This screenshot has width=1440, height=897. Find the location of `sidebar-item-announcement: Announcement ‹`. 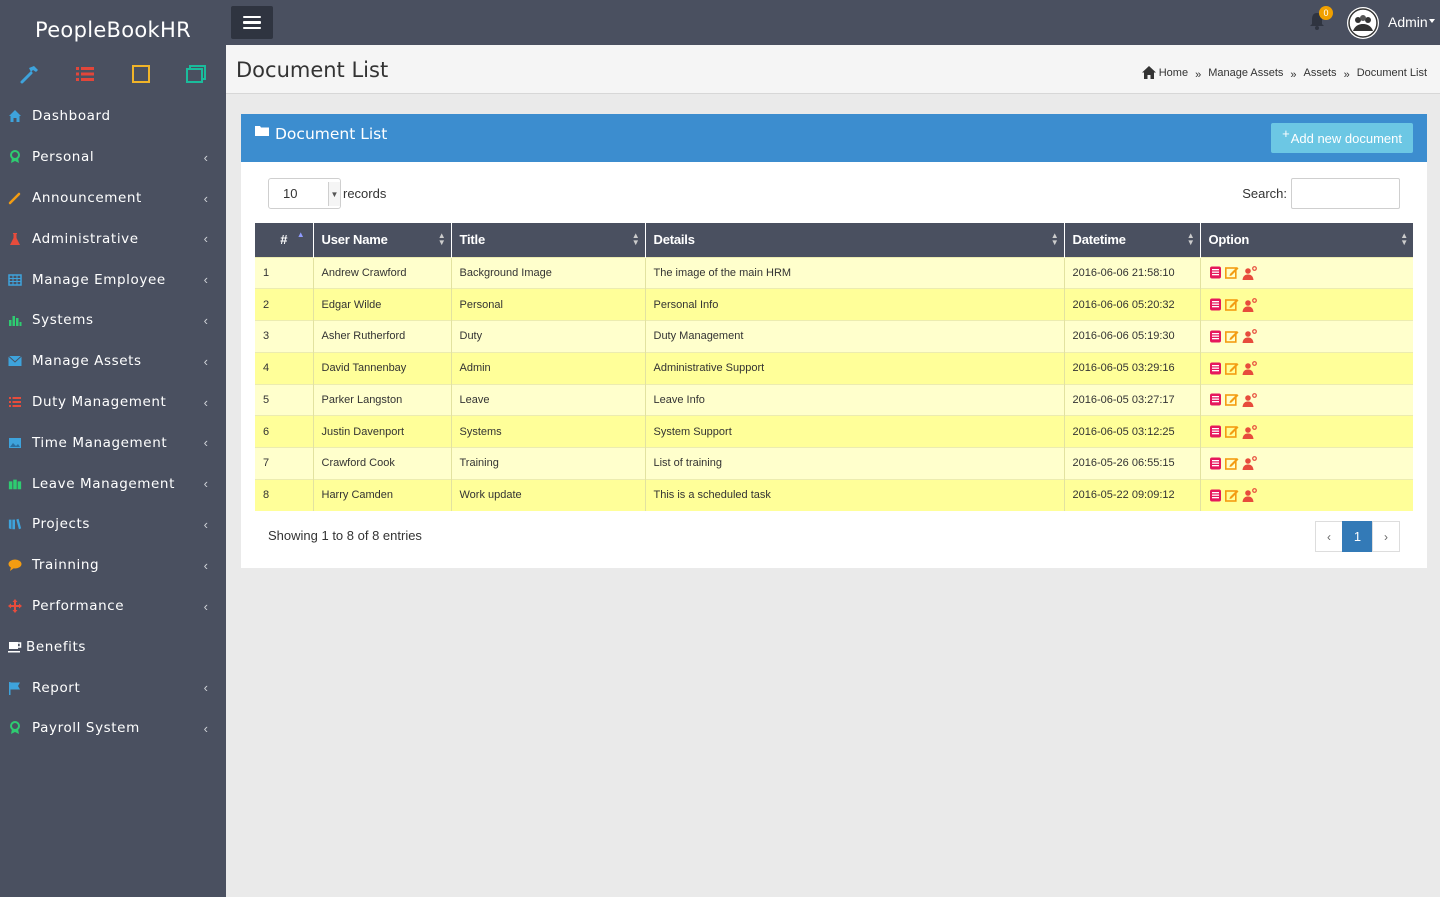

sidebar-item-announcement: Announcement ‹ is located at coordinates (113, 198).